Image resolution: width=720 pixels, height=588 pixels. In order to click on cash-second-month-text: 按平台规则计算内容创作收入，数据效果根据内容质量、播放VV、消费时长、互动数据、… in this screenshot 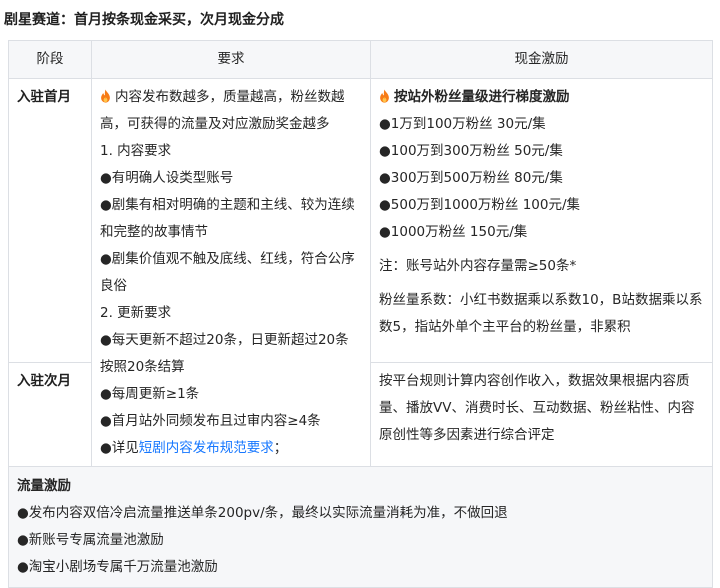, I will do `click(537, 407)`.